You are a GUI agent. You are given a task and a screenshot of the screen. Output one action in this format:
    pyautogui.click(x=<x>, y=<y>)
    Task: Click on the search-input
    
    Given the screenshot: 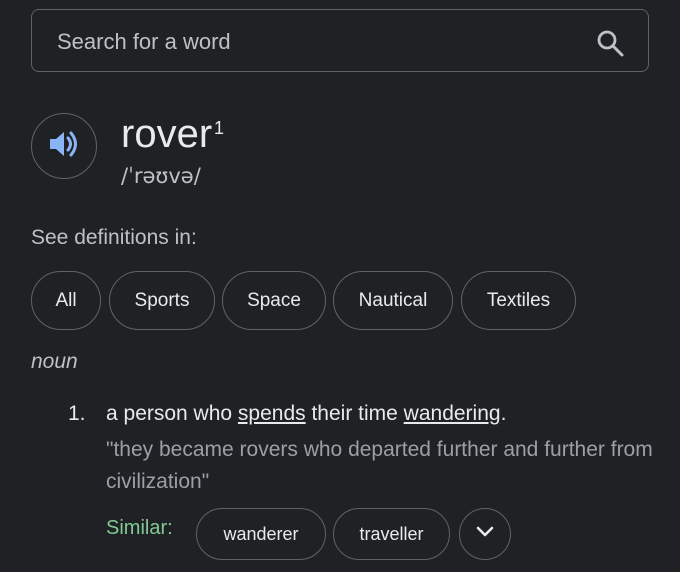 What is the action you would take?
    pyautogui.click(x=317, y=41)
    